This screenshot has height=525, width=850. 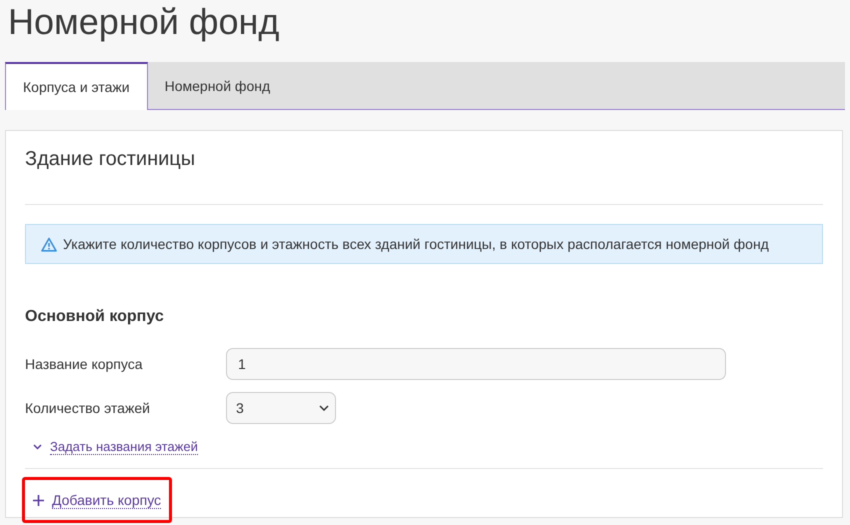 I want to click on tab: Номерной фонд, so click(x=218, y=86).